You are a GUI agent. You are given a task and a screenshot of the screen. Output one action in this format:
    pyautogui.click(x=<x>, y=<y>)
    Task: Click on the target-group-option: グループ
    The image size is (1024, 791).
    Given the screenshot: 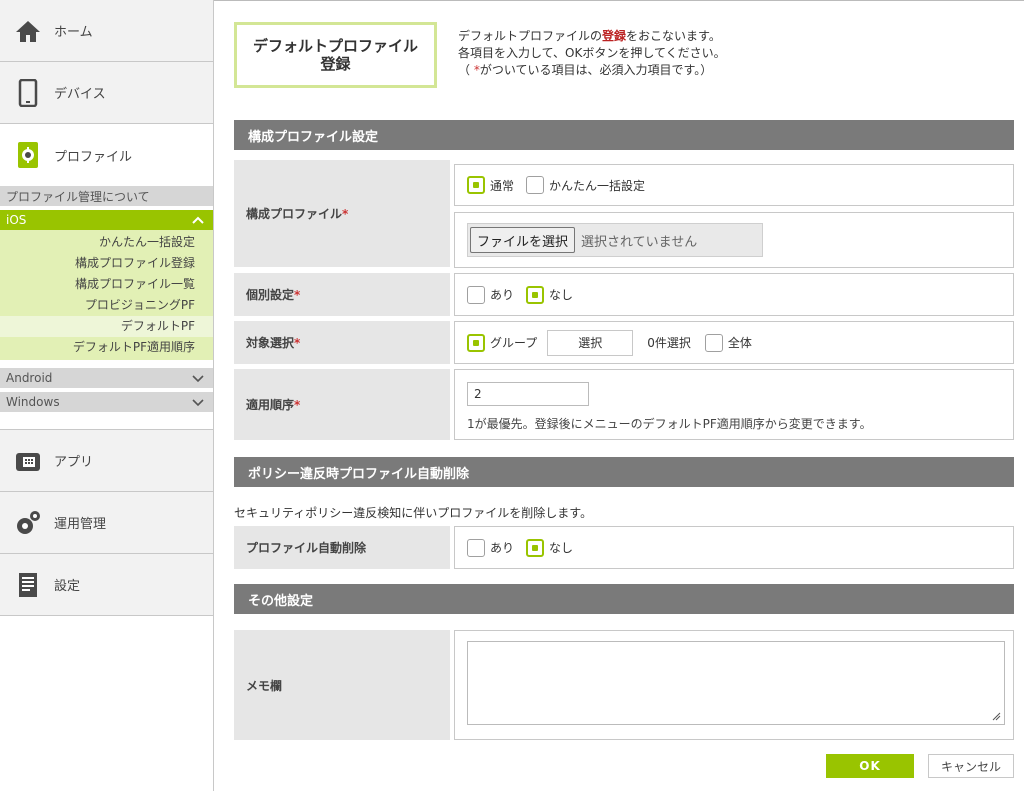 What is the action you would take?
    pyautogui.click(x=502, y=342)
    